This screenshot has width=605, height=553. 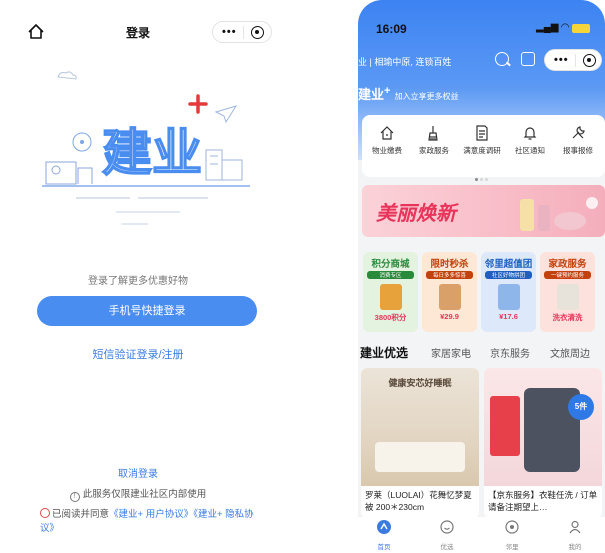 What do you see at coordinates (433, 133) in the screenshot?
I see `broom-icon` at bounding box center [433, 133].